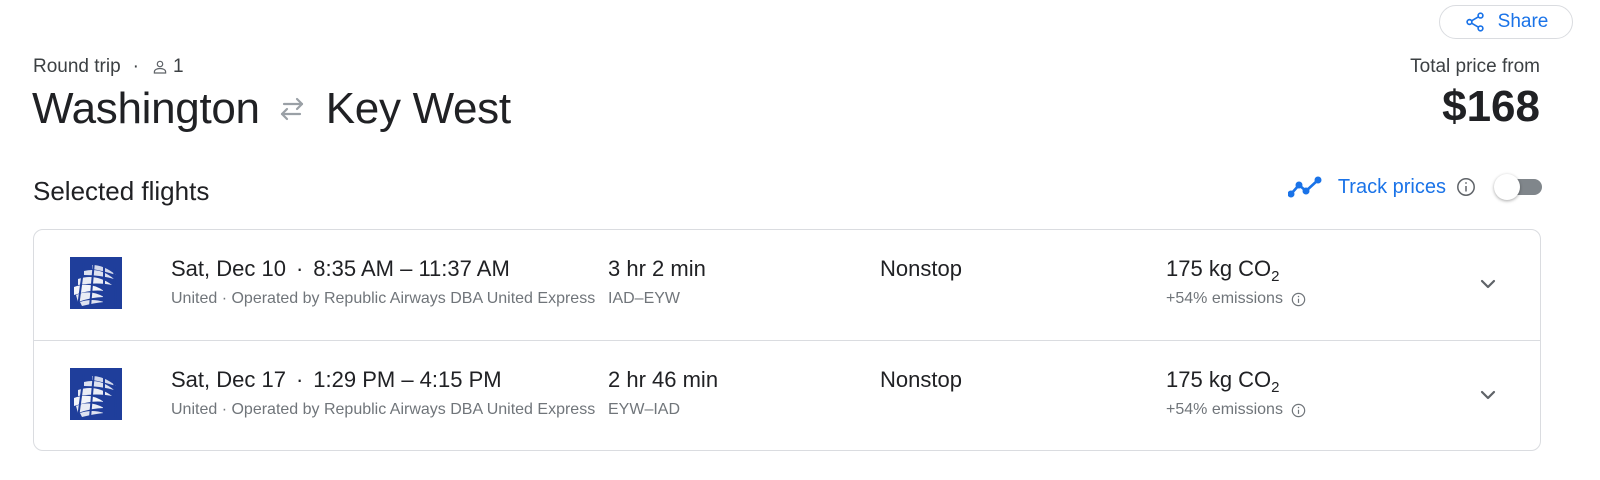 The image size is (1600, 480). What do you see at coordinates (271, 109) in the screenshot?
I see `route-title: Washington Key West` at bounding box center [271, 109].